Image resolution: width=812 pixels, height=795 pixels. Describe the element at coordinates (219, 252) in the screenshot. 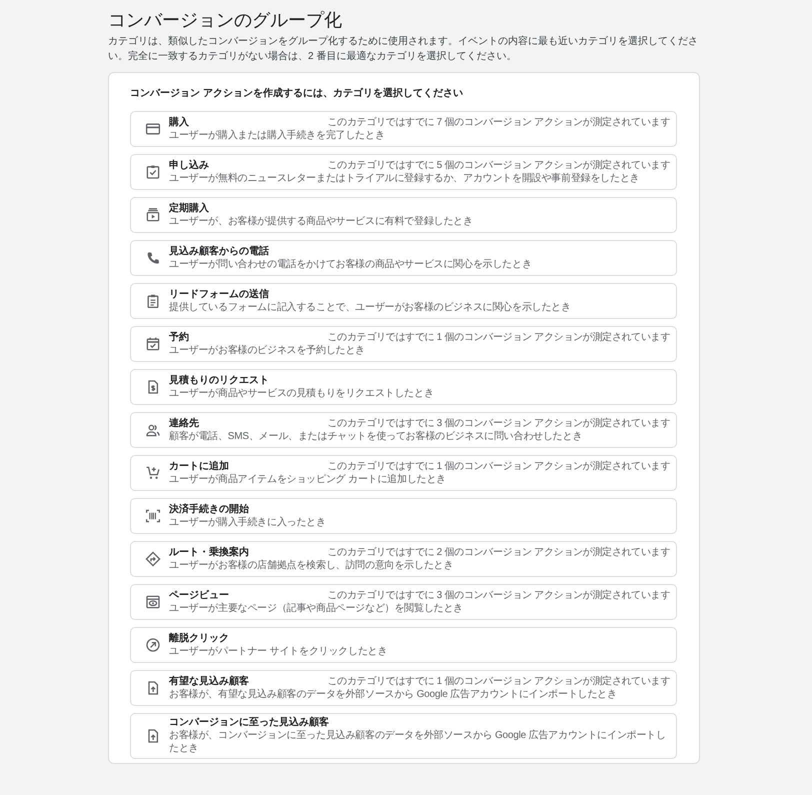

I see `category-title: 見込み顧客からの電話` at that location.